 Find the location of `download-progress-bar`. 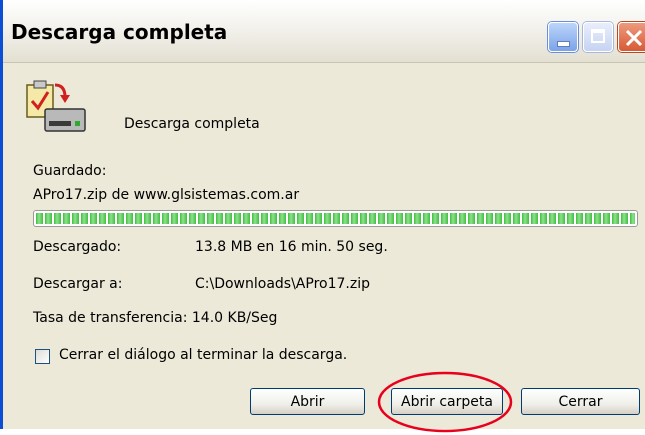

download-progress-bar is located at coordinates (335, 218).